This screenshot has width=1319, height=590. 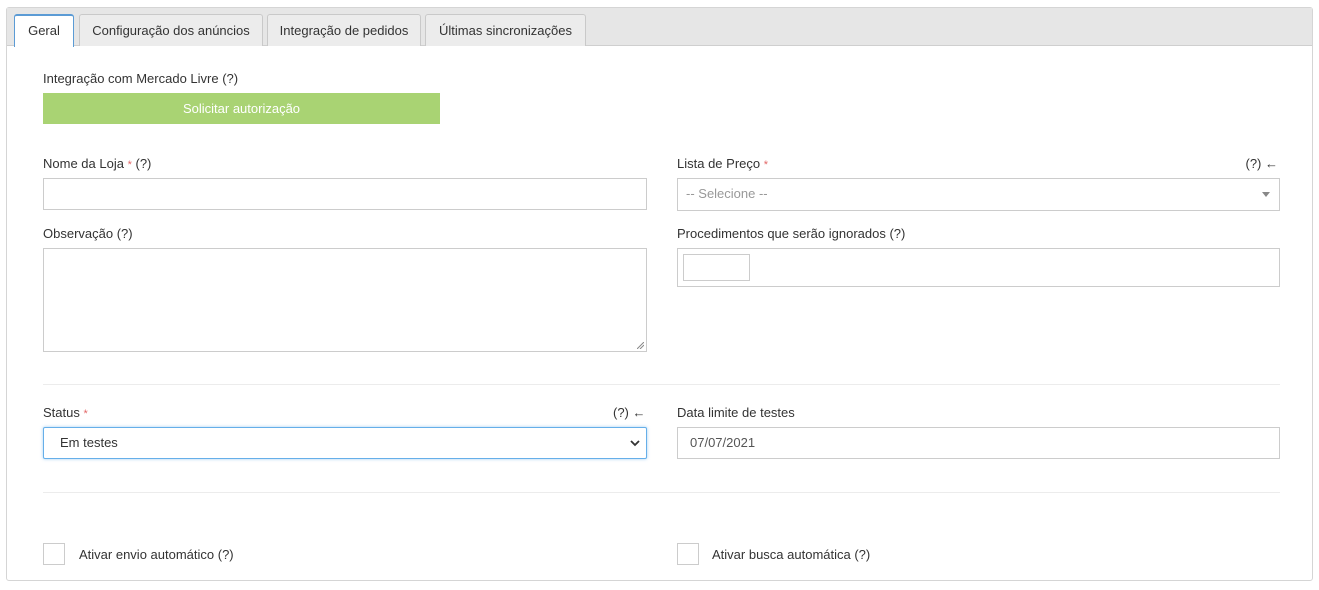 What do you see at coordinates (44, 30) in the screenshot?
I see `tab-geral: Geral` at bounding box center [44, 30].